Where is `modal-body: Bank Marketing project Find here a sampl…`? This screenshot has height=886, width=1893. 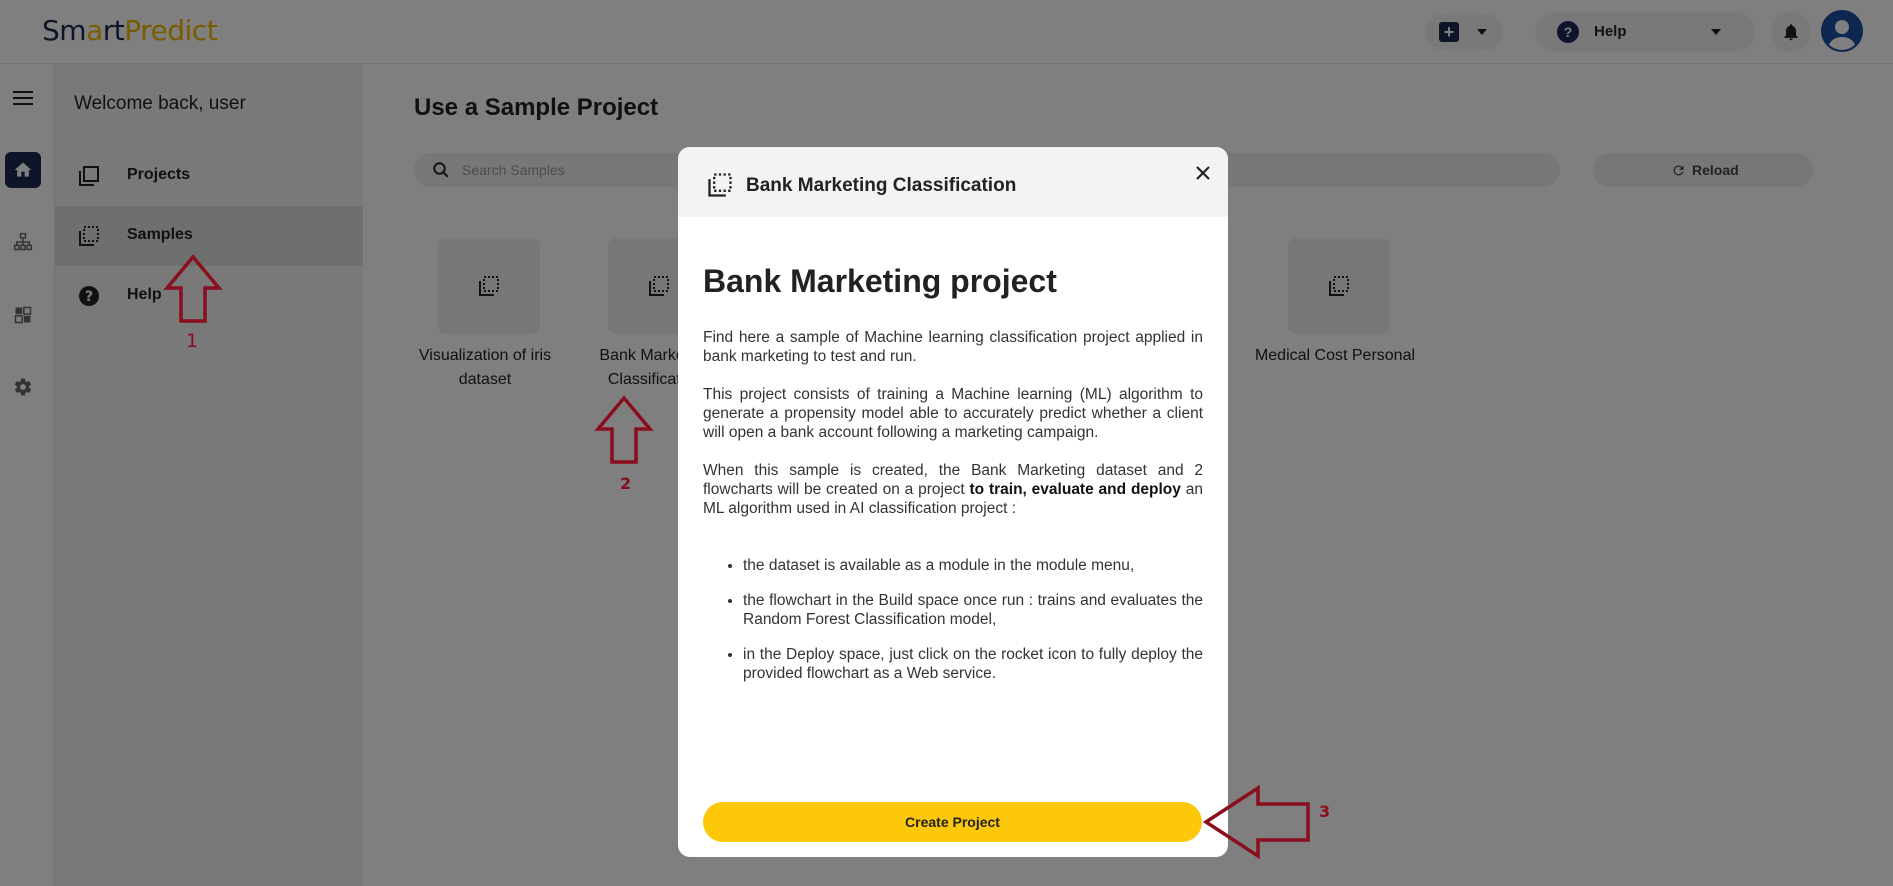
modal-body: Bank Marketing project Find here a sampl… is located at coordinates (953, 481).